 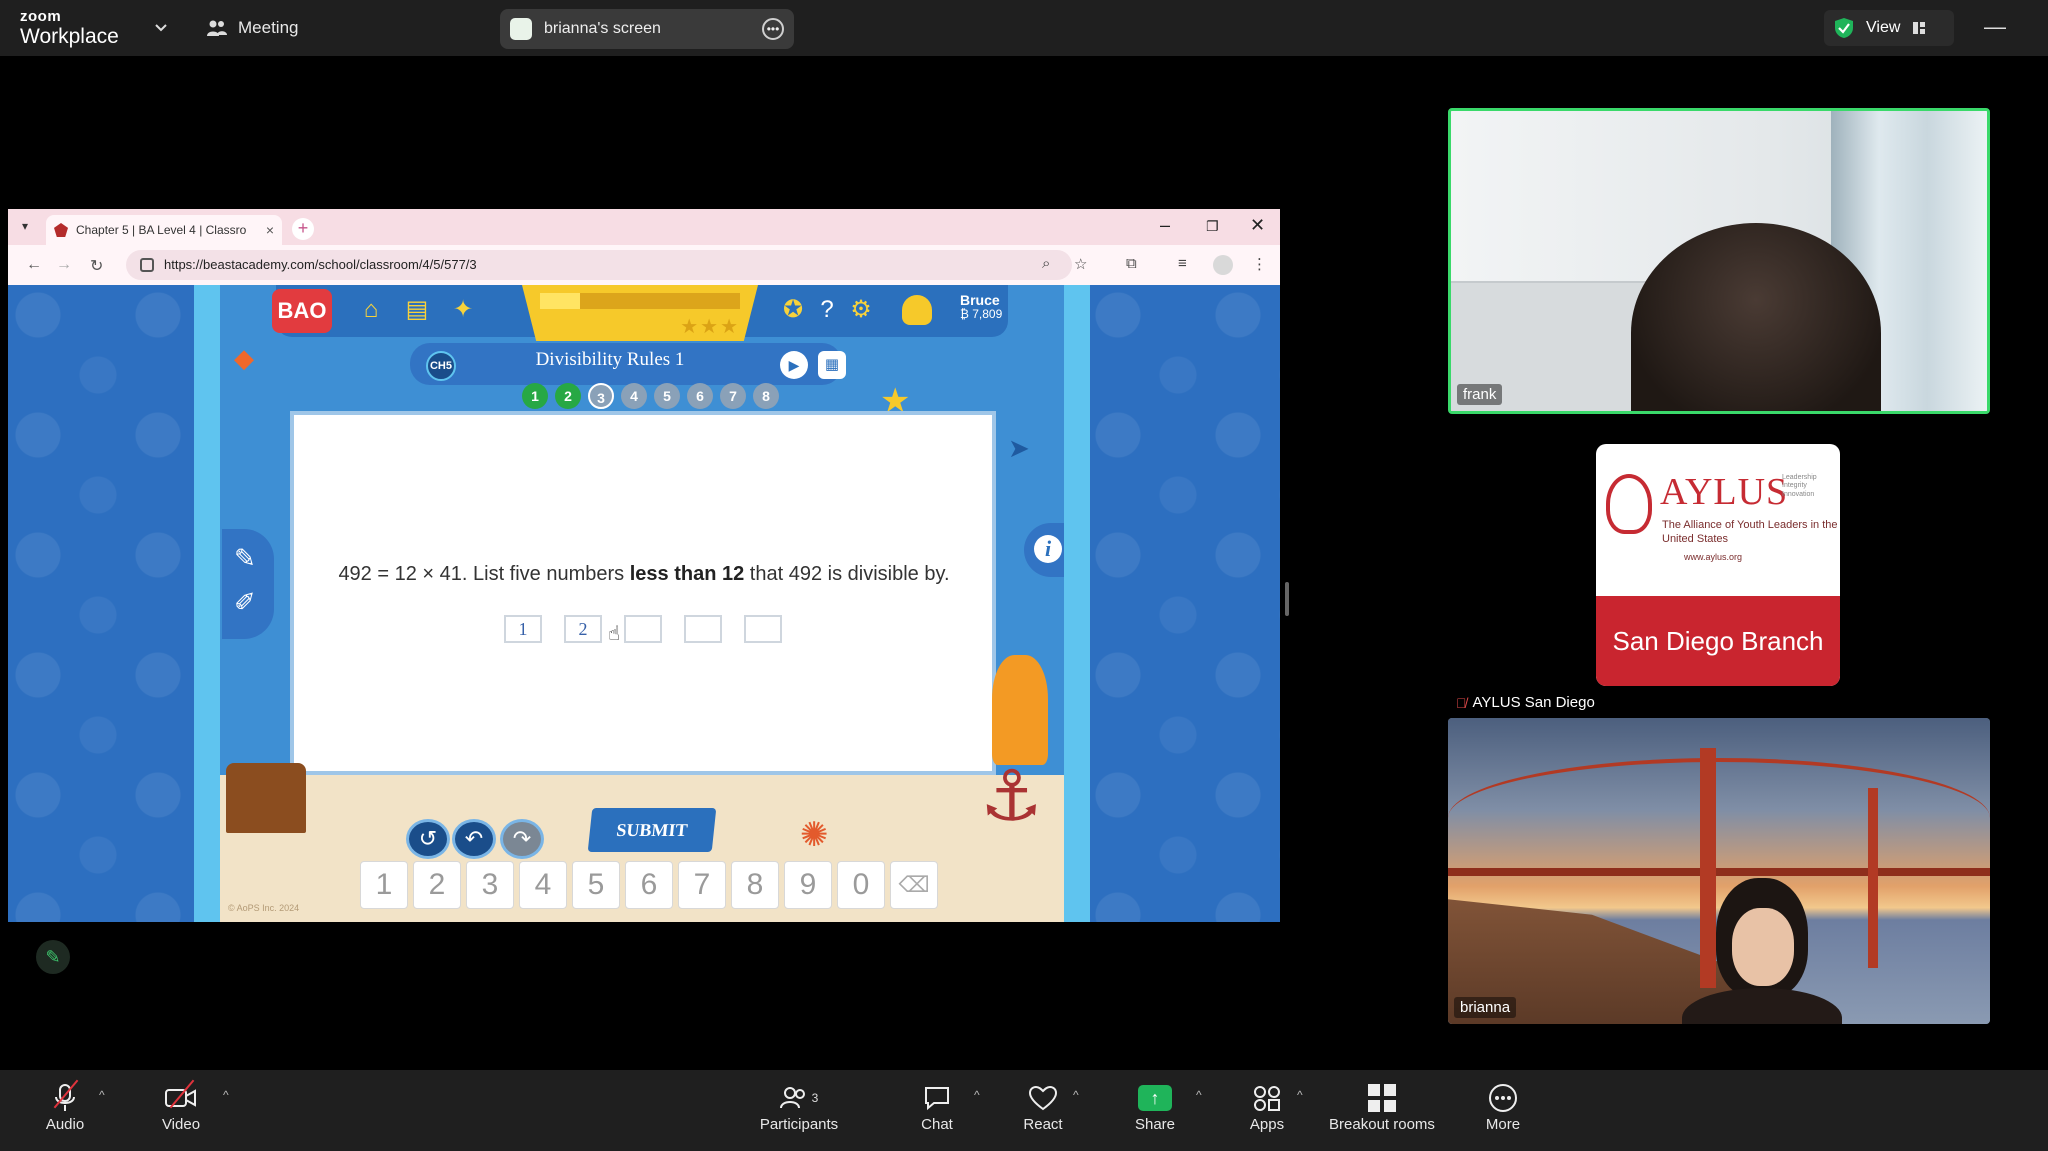 I want to click on reset-icon: ↺, so click(x=428, y=839).